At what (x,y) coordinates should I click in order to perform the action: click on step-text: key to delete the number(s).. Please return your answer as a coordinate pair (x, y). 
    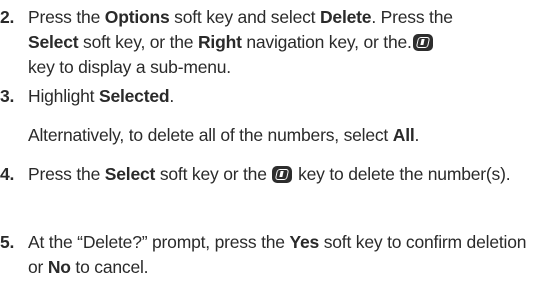
    Looking at the image, I should click on (402, 174).